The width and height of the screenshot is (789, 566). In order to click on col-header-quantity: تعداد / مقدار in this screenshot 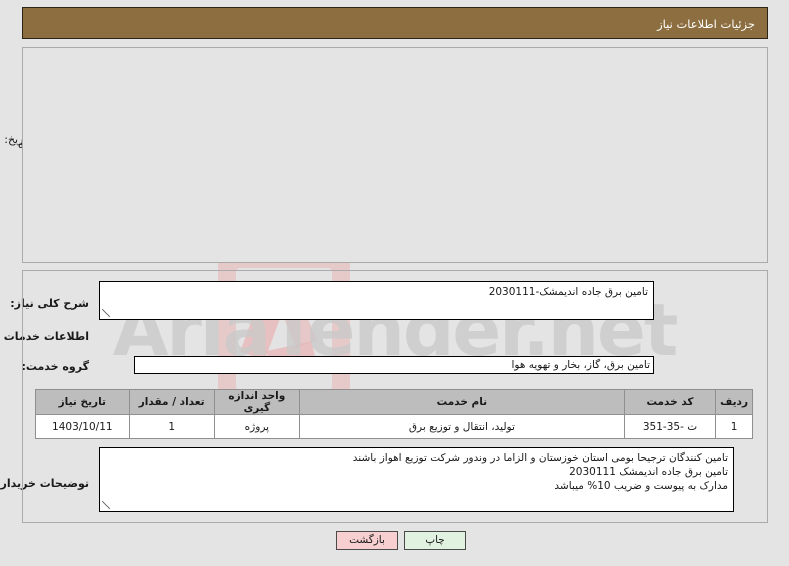, I will do `click(171, 402)`.